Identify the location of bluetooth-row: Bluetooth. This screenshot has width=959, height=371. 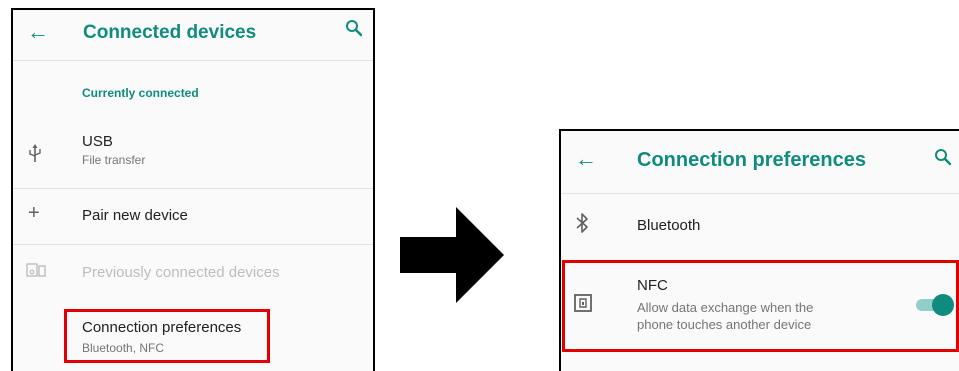
(760, 225).